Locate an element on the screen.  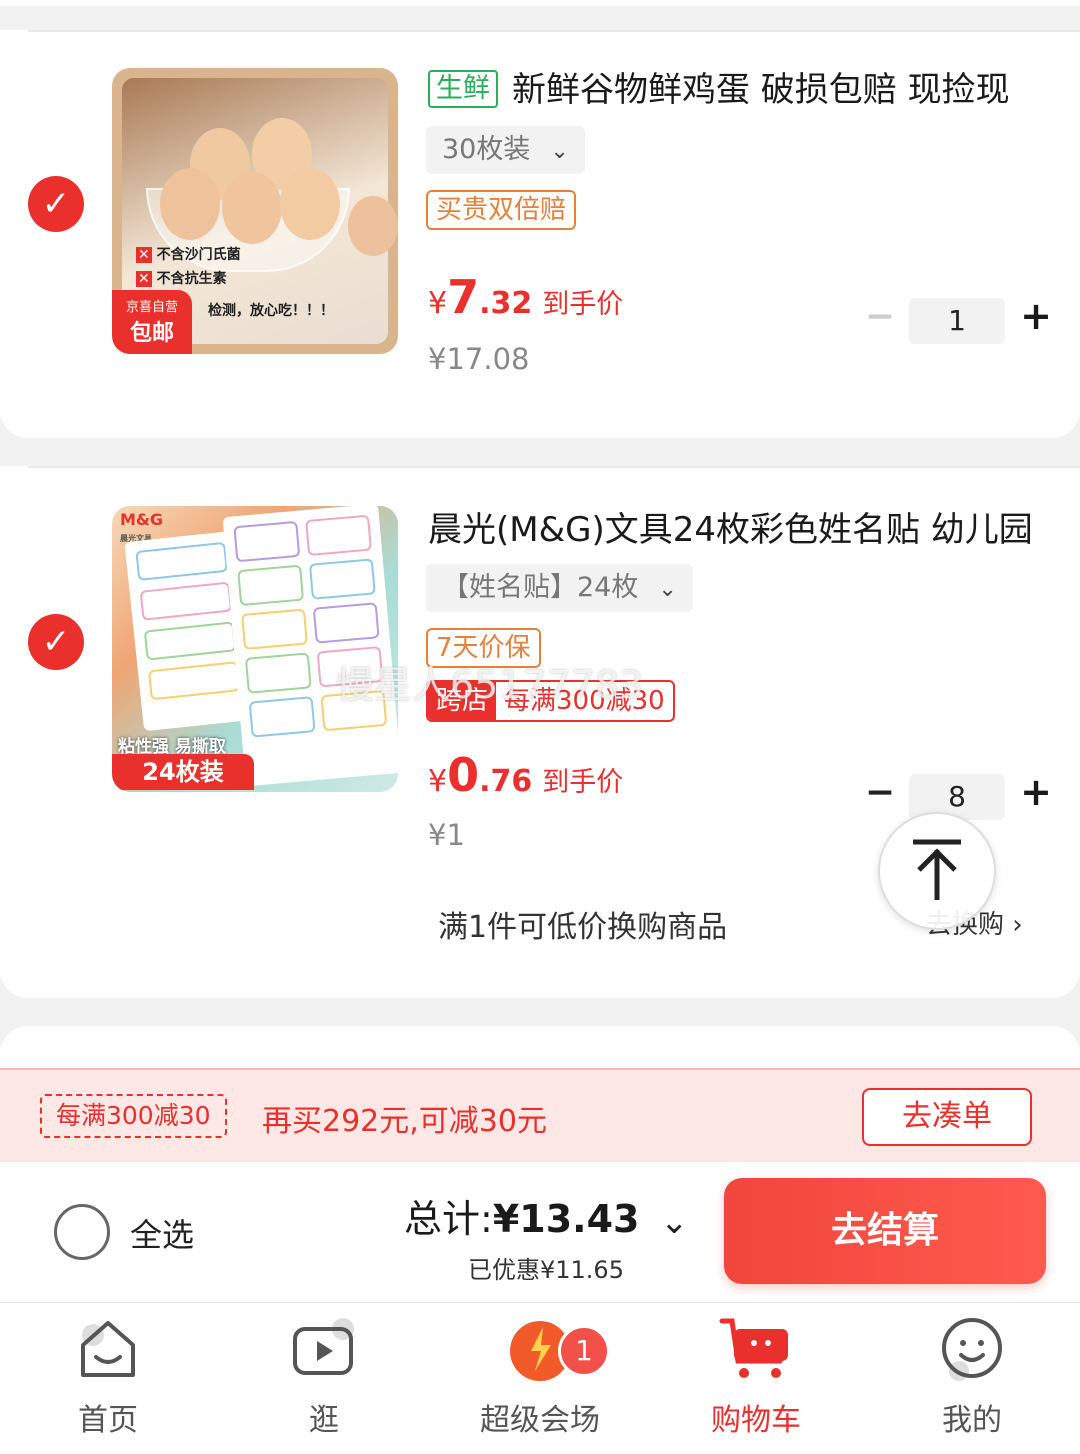
promo-message: 再买292元,可减30元 is located at coordinates (404, 1121).